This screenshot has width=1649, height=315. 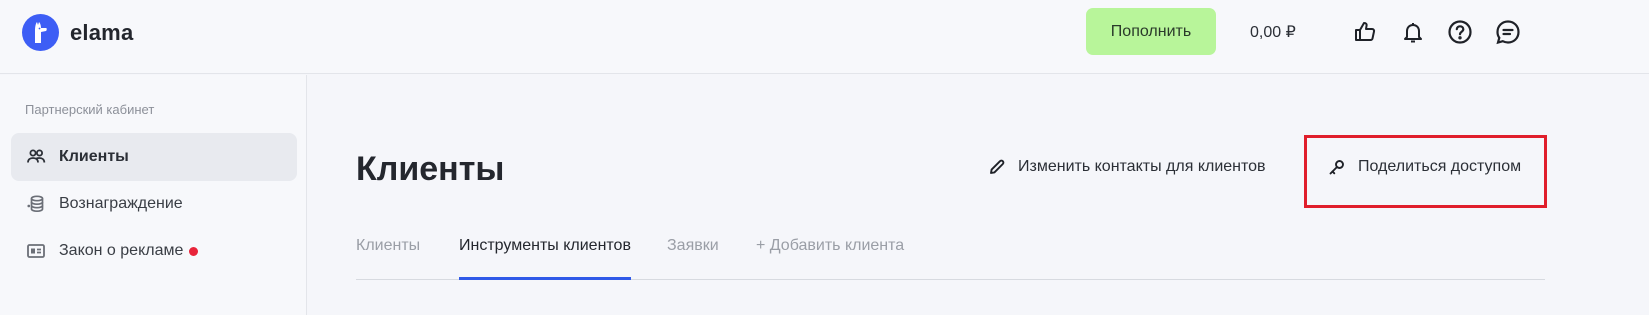 I want to click on topup-button: Пополнить, so click(x=1151, y=31).